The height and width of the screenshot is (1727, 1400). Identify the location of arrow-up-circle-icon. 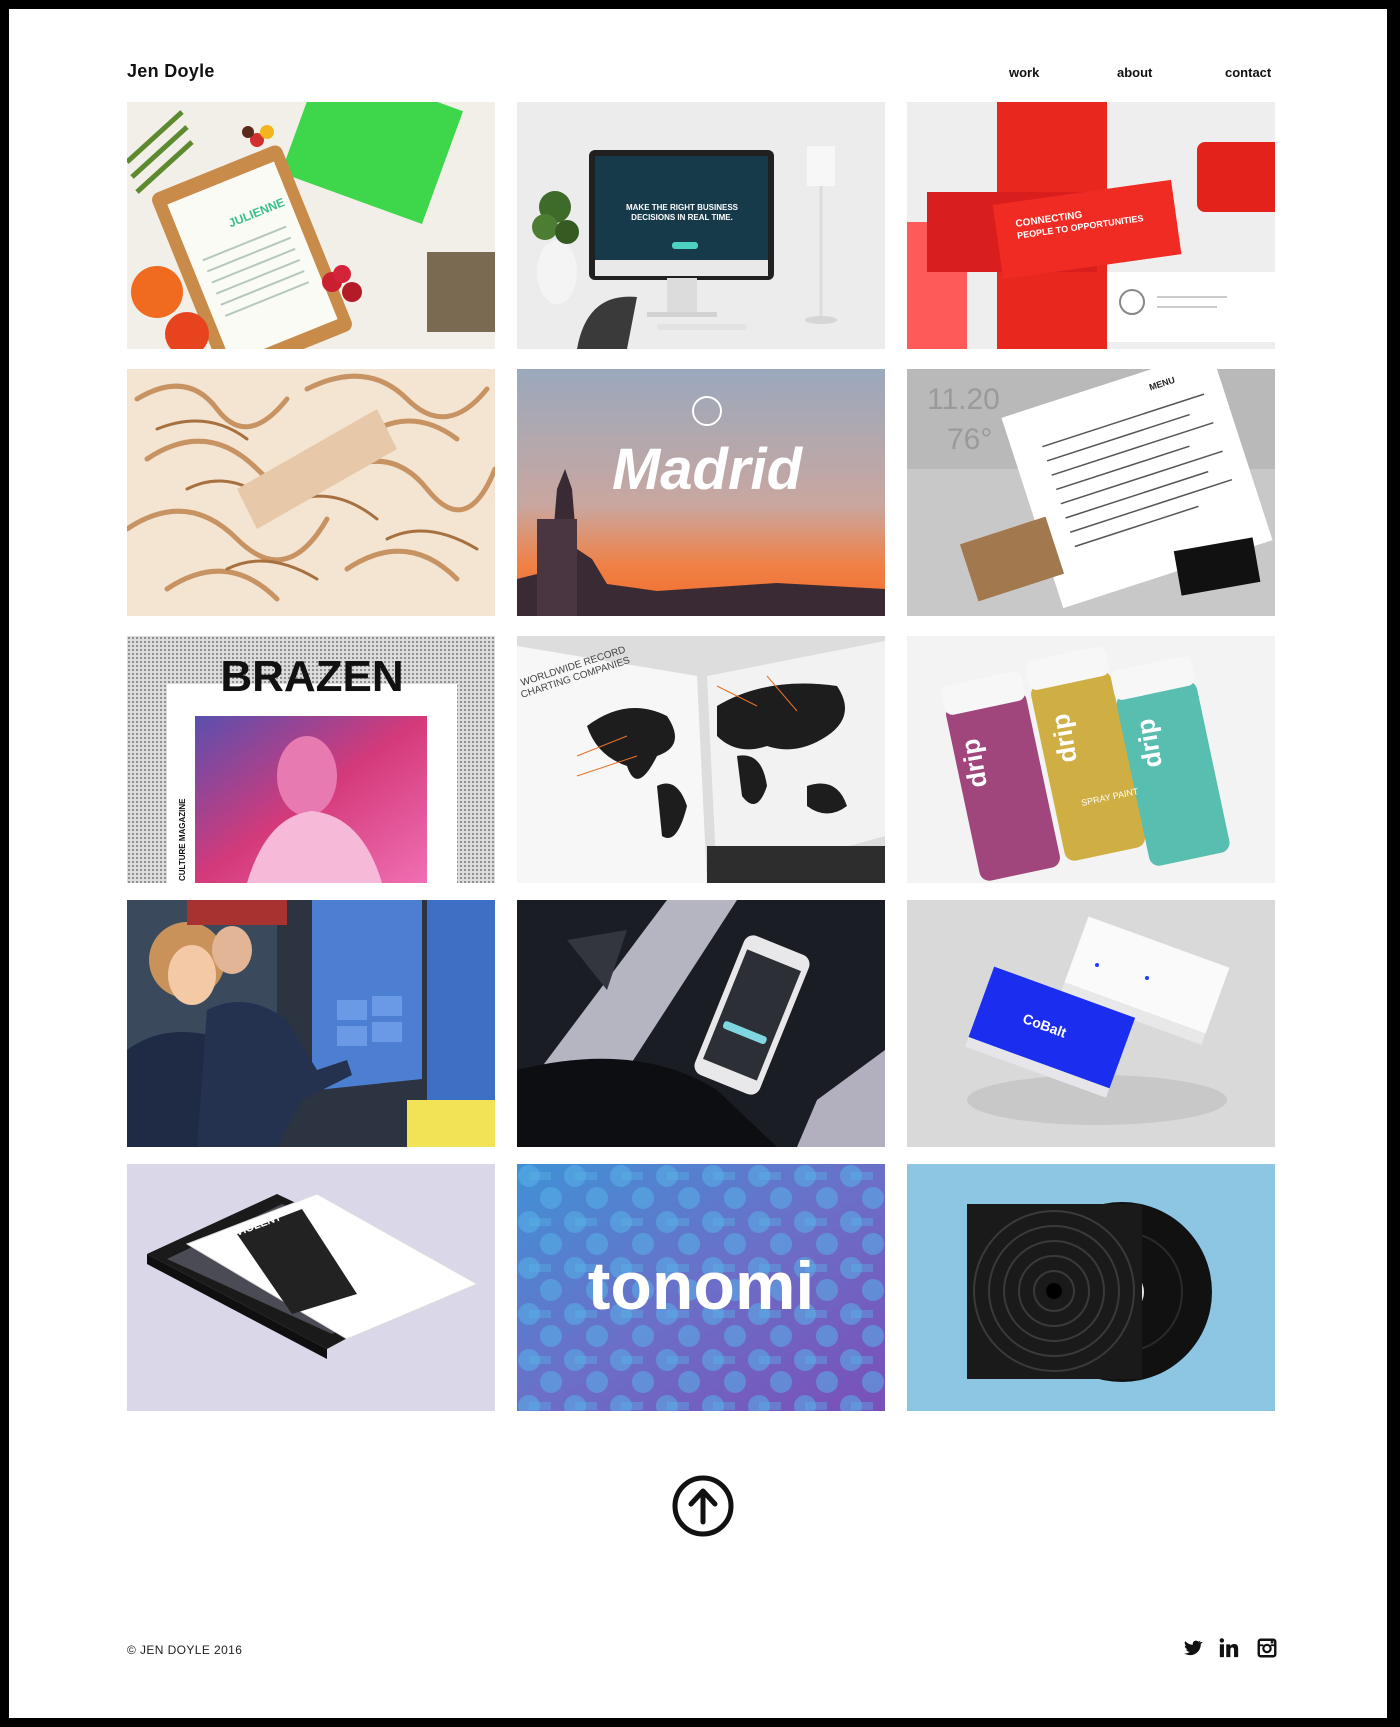
(703, 1506).